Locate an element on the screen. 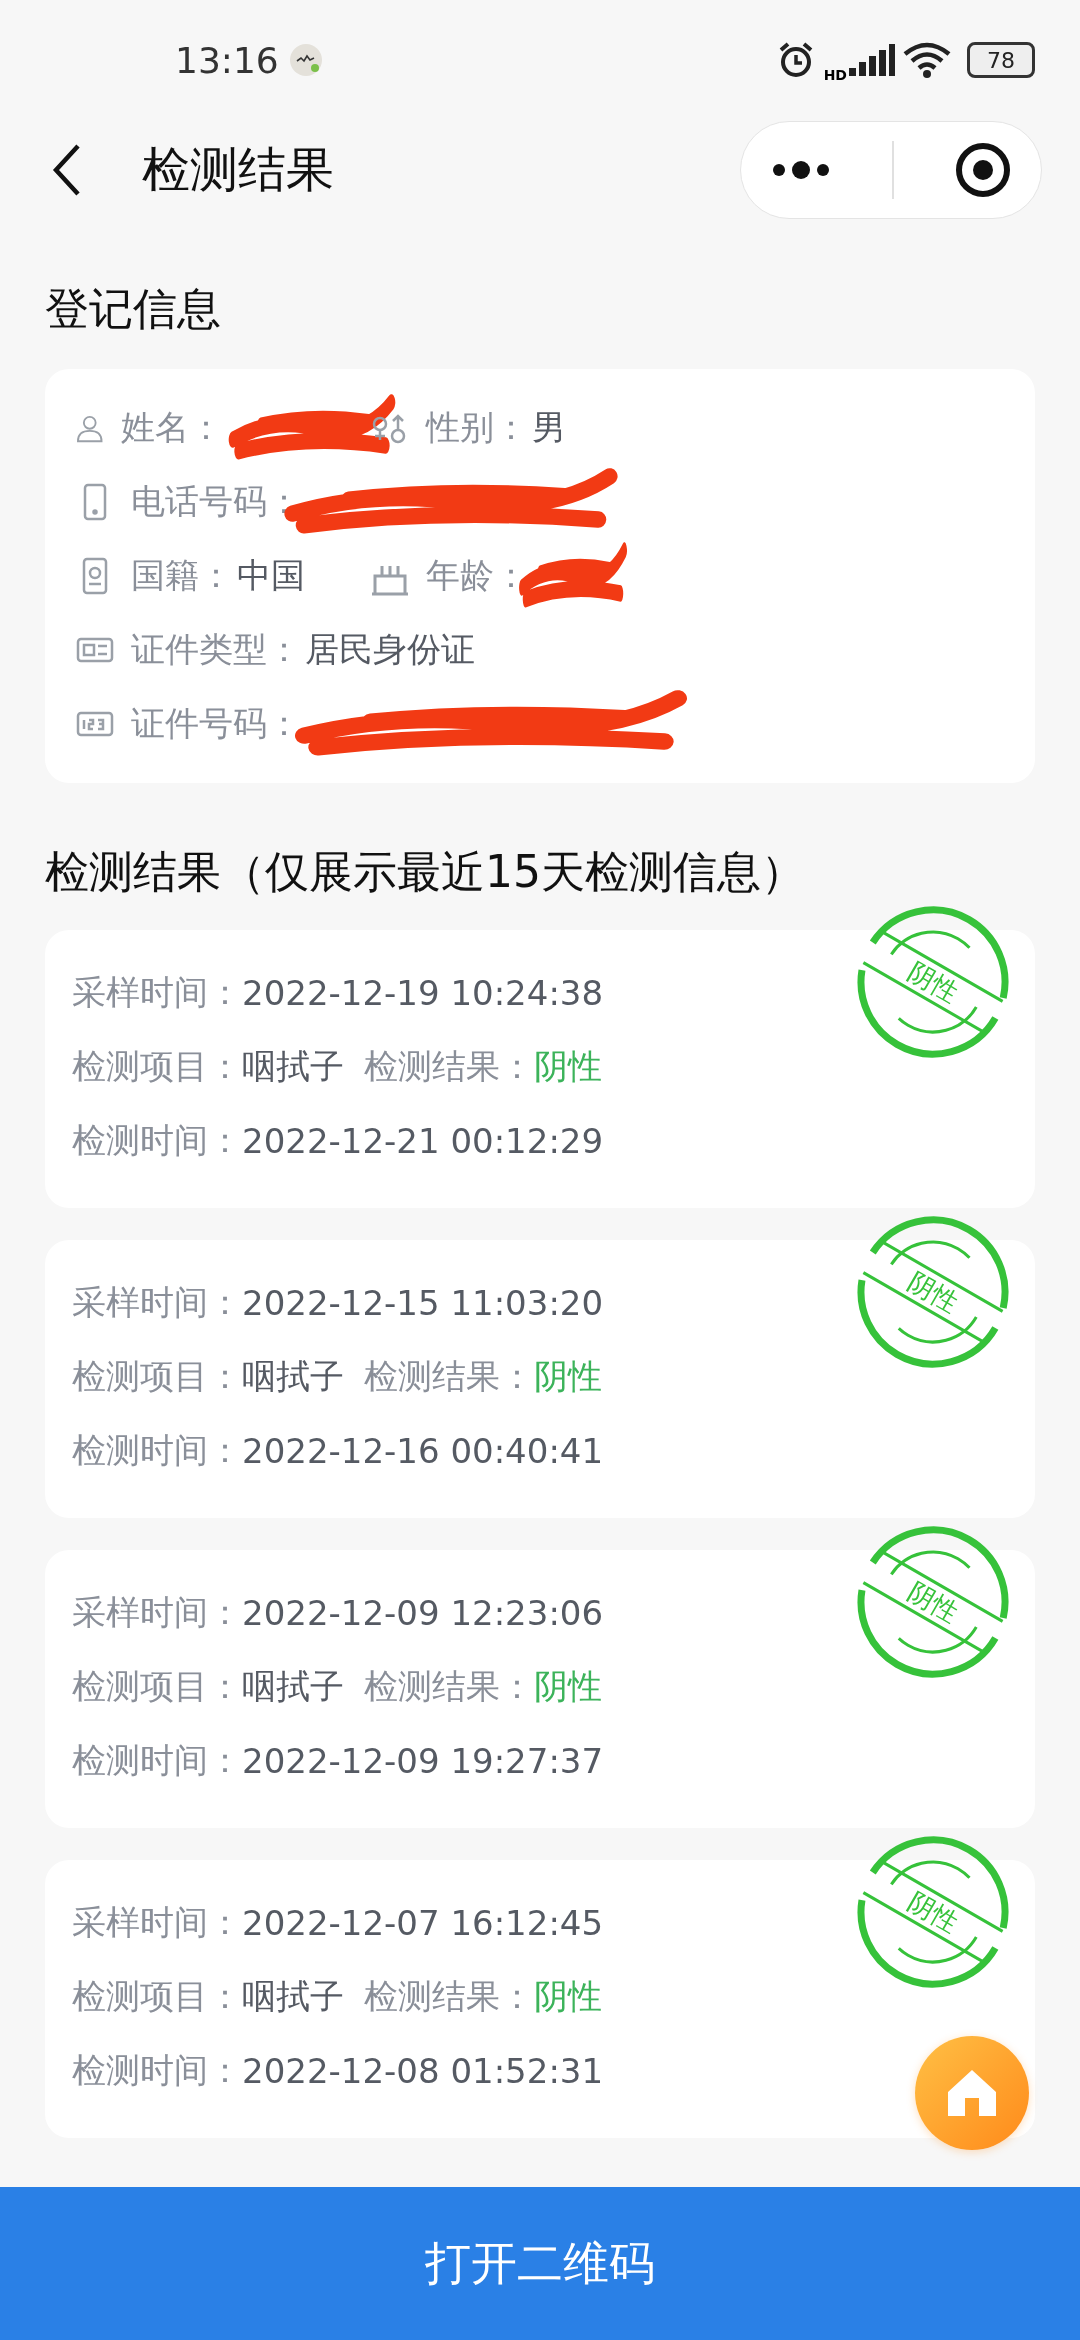 The height and width of the screenshot is (2340, 1080). field-value: 2022-12-21 00:12:29 is located at coordinates (423, 1141).